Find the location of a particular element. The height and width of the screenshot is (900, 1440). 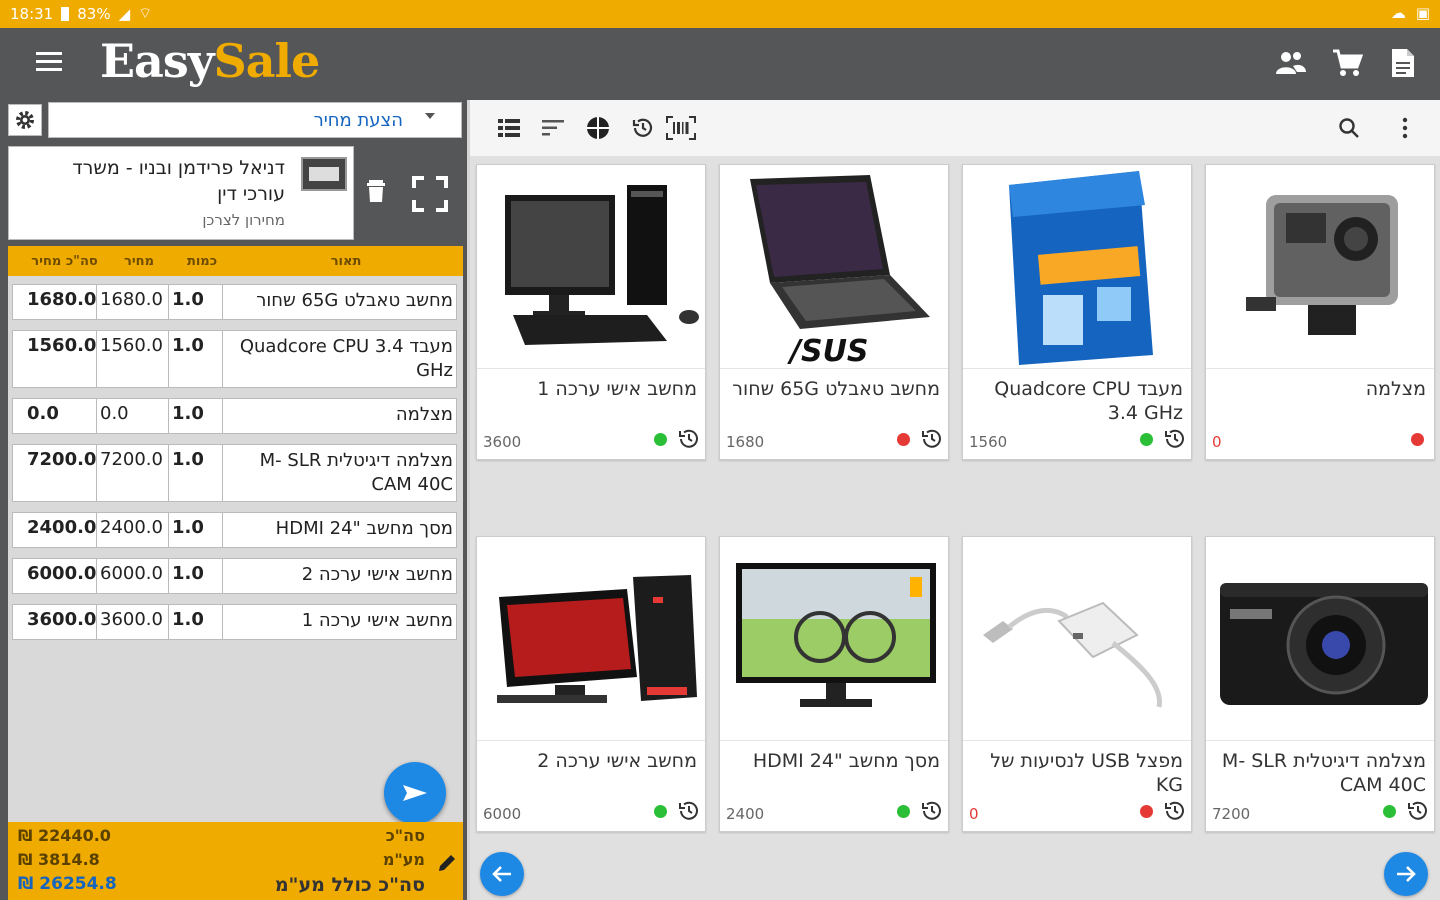

product-card: /SUS מחשב טאבלט 65G שחור 1680 is located at coordinates (834, 312).